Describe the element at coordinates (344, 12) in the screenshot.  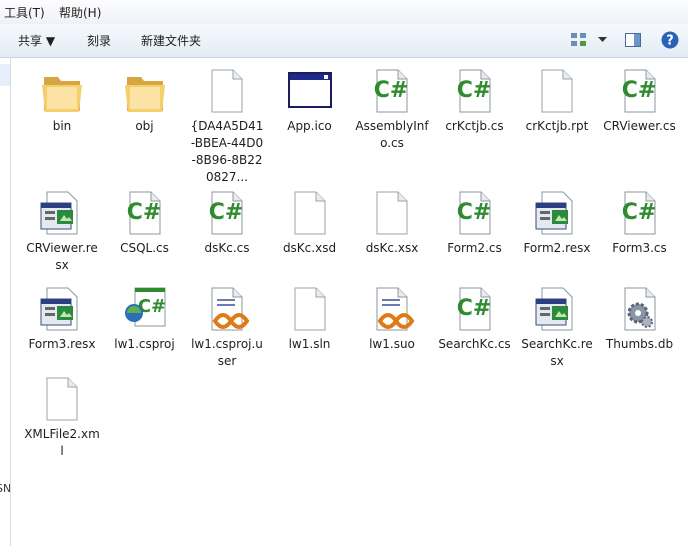
I see `menu-bar: 工具(T) 帮助(H)` at that location.